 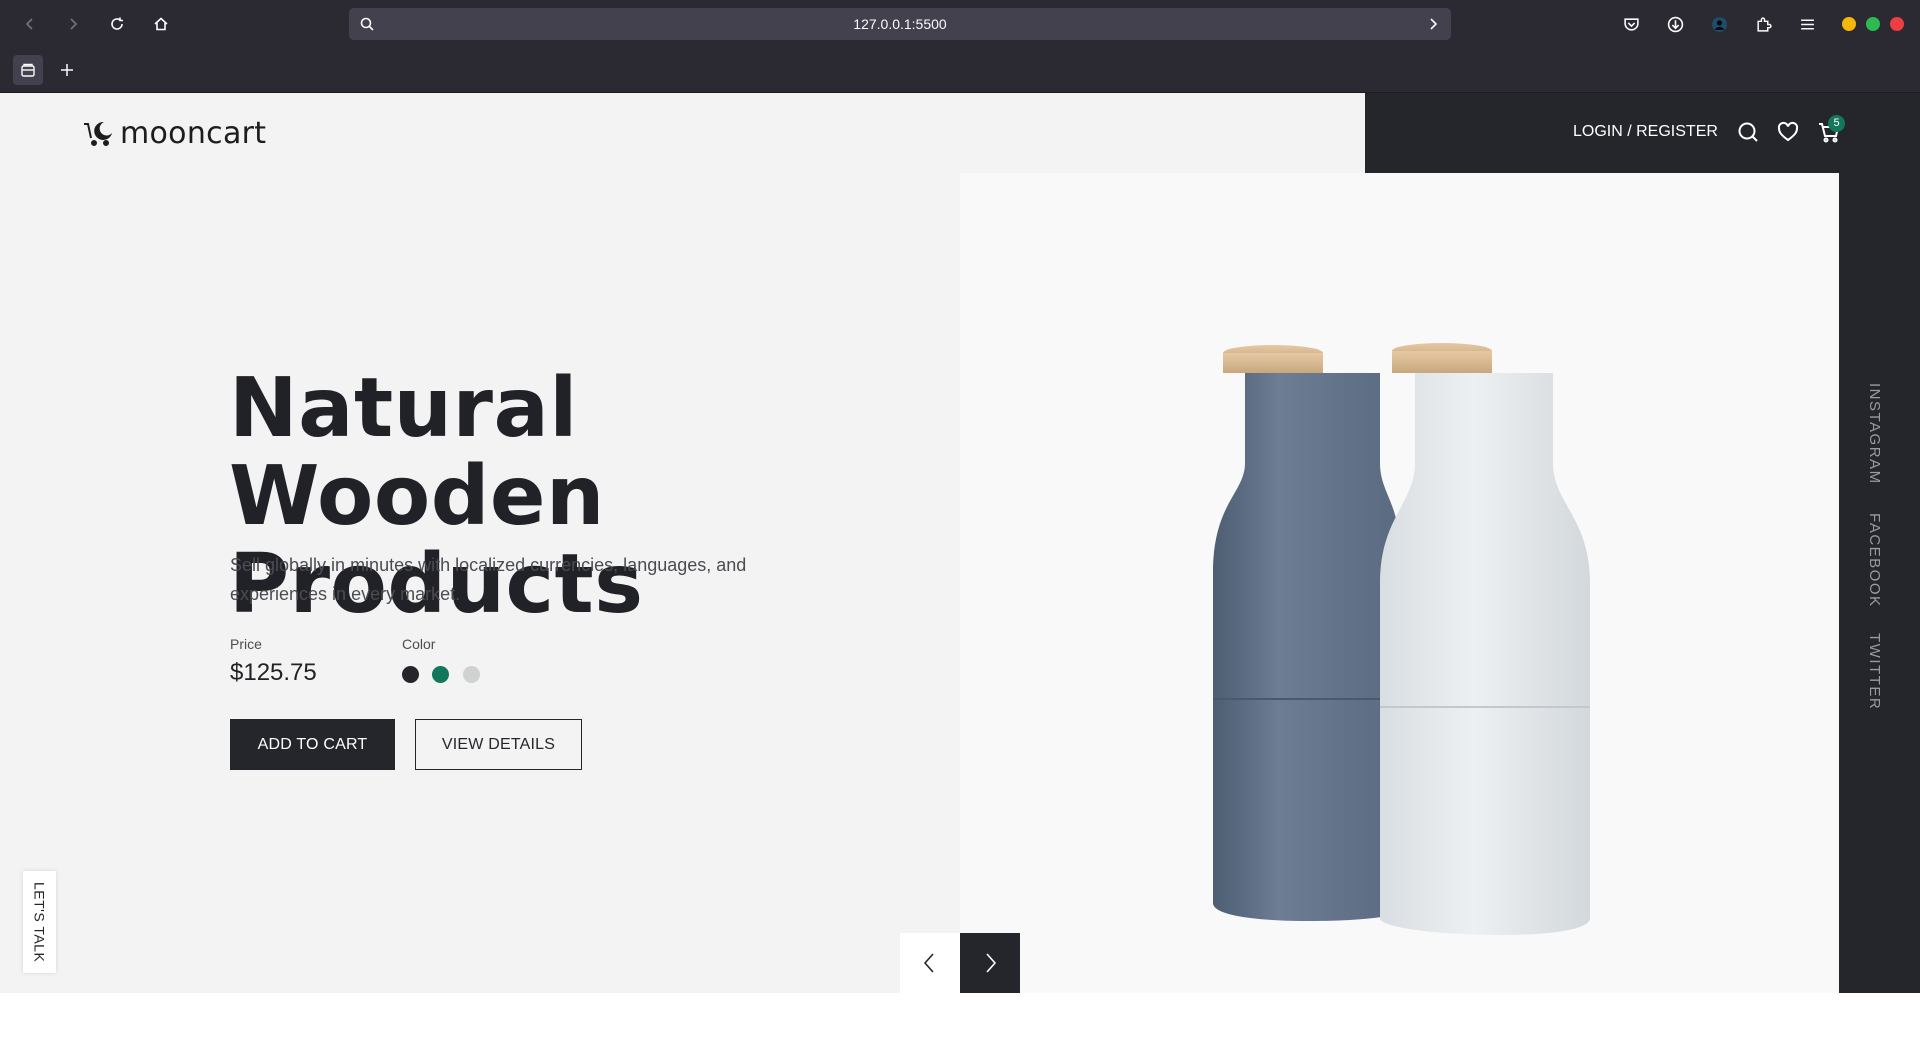 I want to click on minimize-button, so click(x=1849, y=24).